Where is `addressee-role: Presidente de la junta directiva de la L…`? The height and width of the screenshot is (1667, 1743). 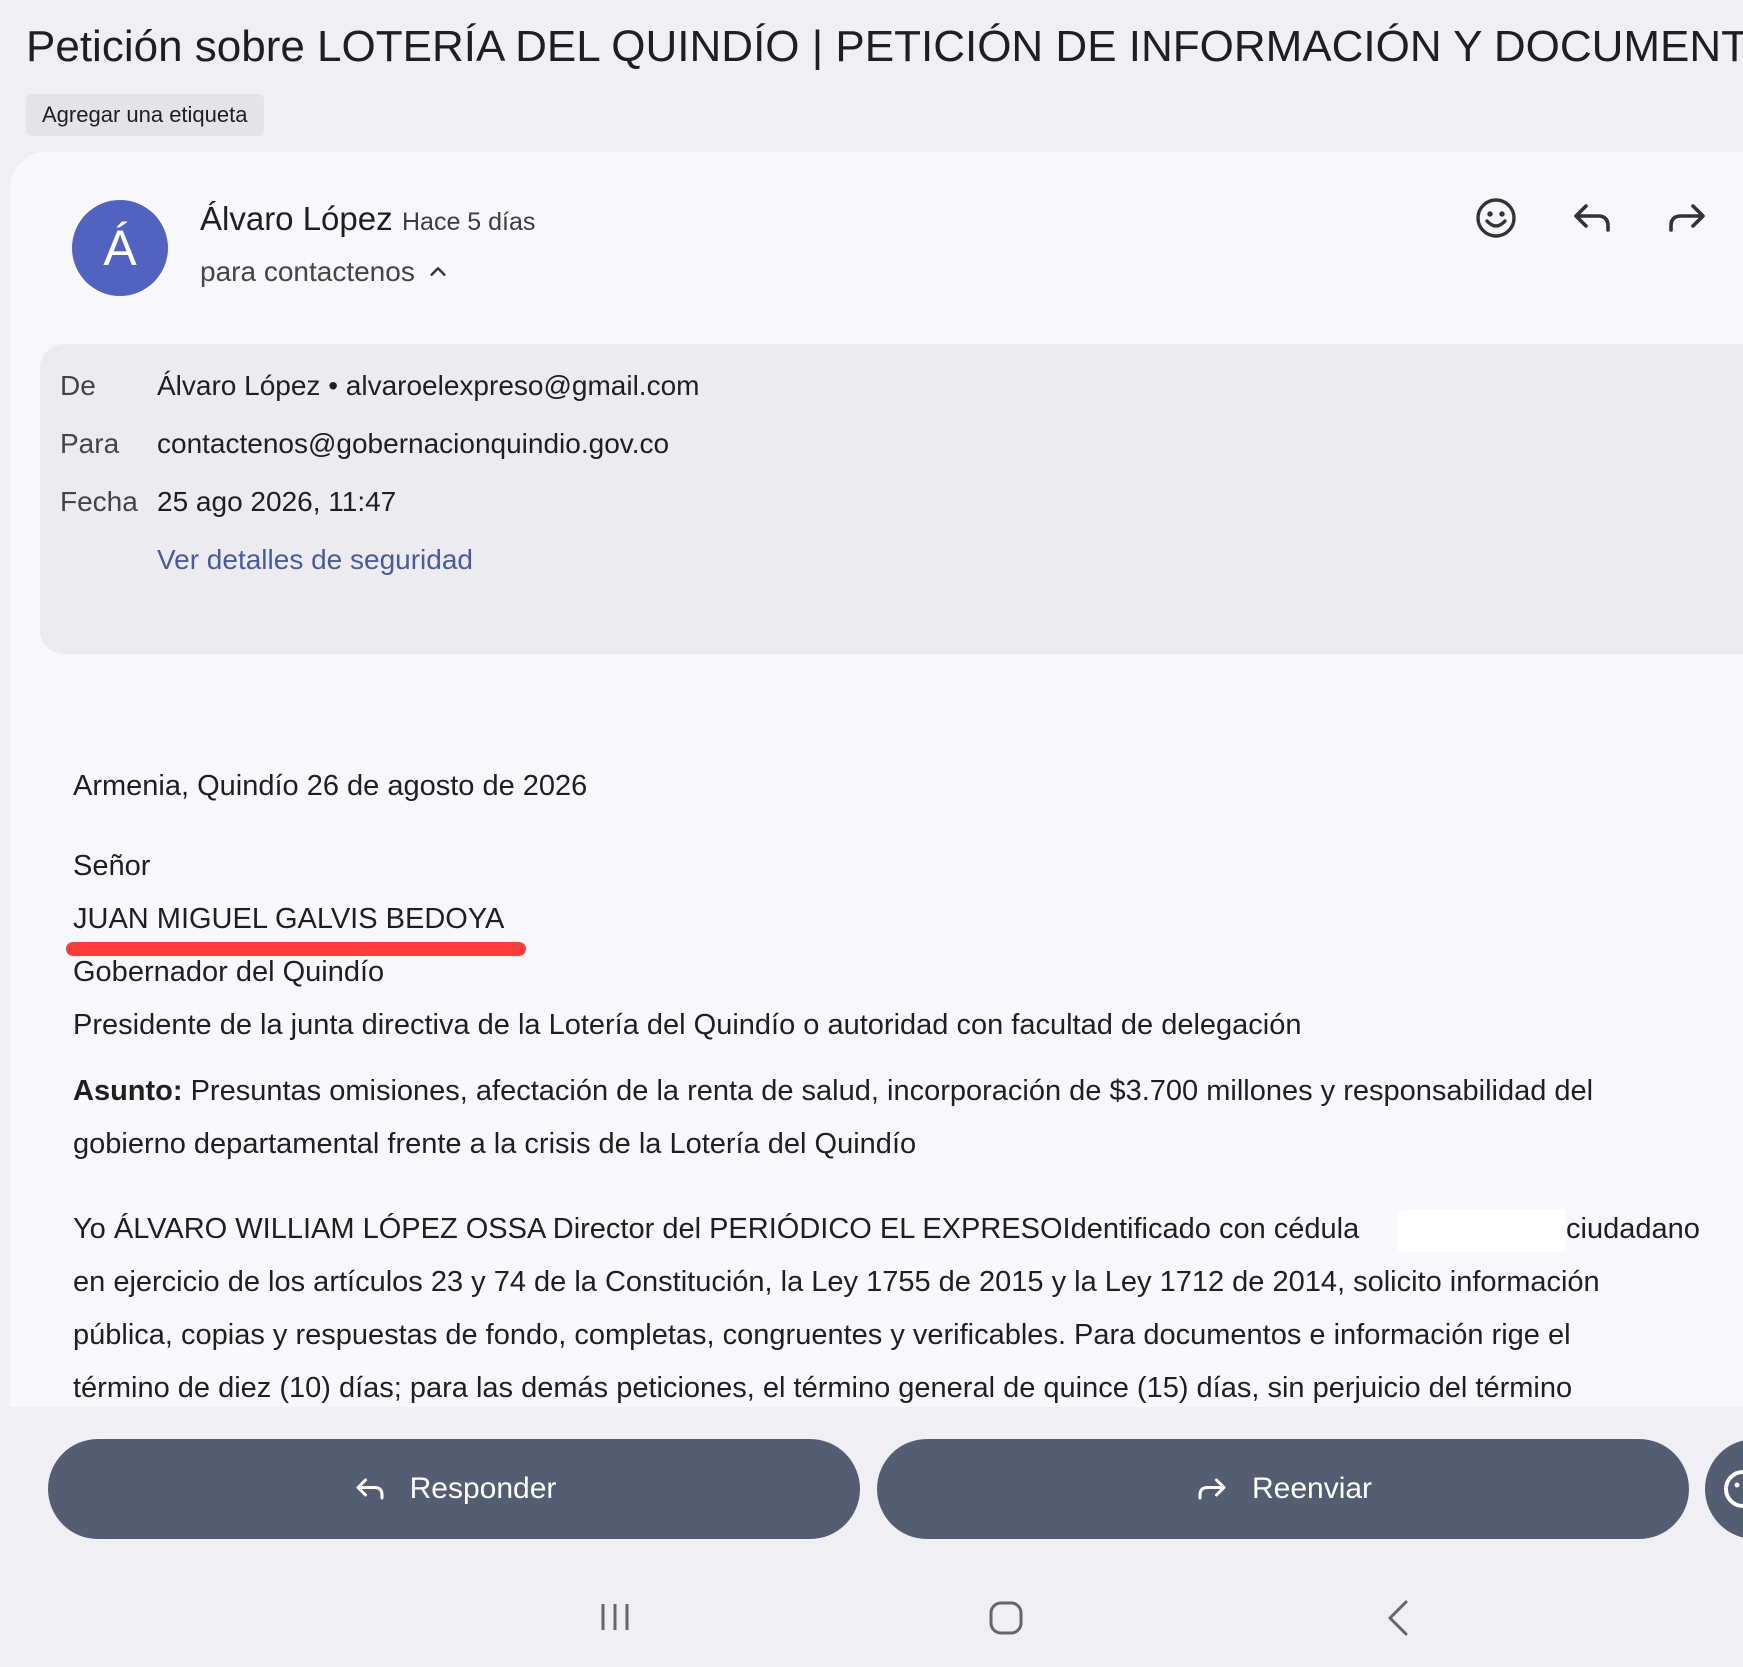 addressee-role: Presidente de la junta directiva de la L… is located at coordinates (687, 1025).